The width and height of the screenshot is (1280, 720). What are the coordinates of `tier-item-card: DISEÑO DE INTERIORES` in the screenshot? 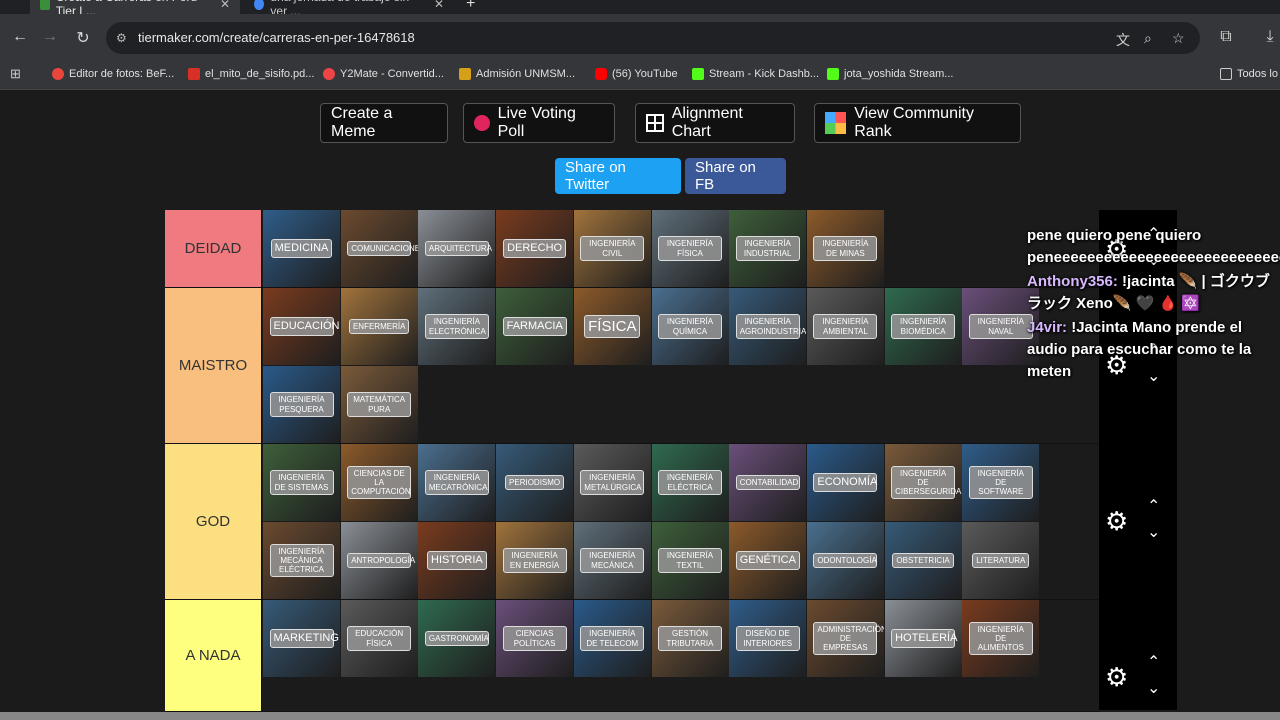 It's located at (768, 638).